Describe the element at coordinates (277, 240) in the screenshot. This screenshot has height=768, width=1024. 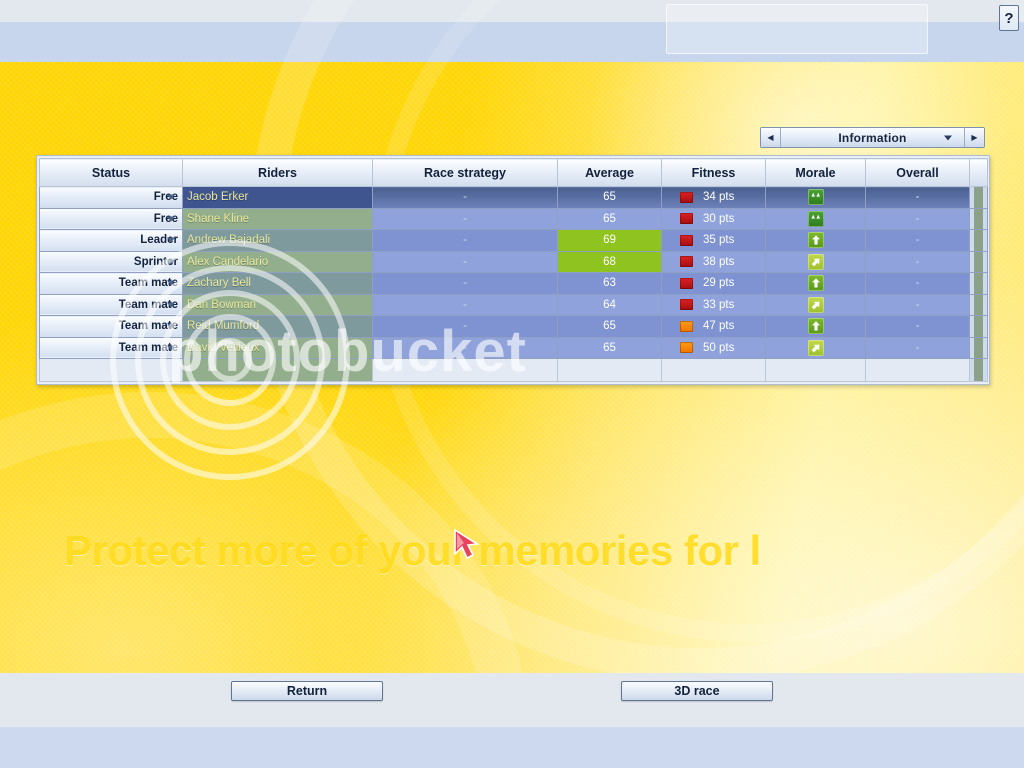
I see `rider-name: Andrew Bajadali` at that location.